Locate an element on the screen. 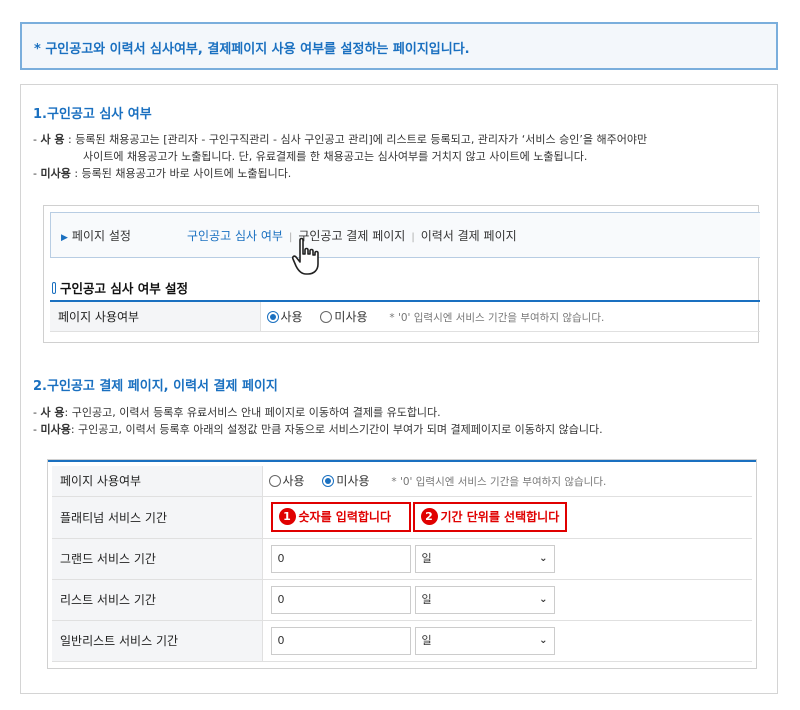 This screenshot has width=800, height=710. general-inputs: 0 일 ⌄ is located at coordinates (507, 641).